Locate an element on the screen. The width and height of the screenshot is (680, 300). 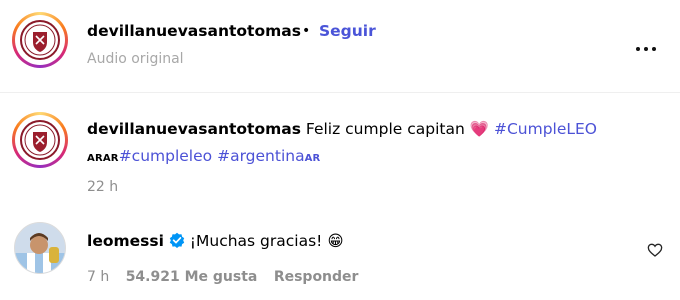
comment-time: 7 h is located at coordinates (98, 277).